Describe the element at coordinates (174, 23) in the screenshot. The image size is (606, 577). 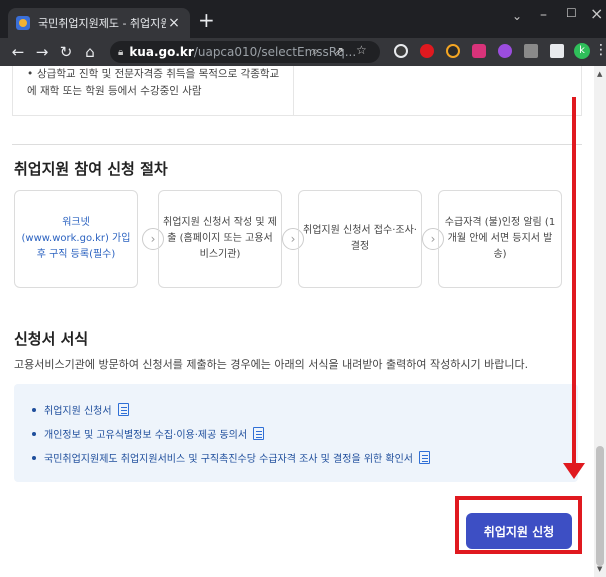
I see `tab-close-icon: ×` at that location.